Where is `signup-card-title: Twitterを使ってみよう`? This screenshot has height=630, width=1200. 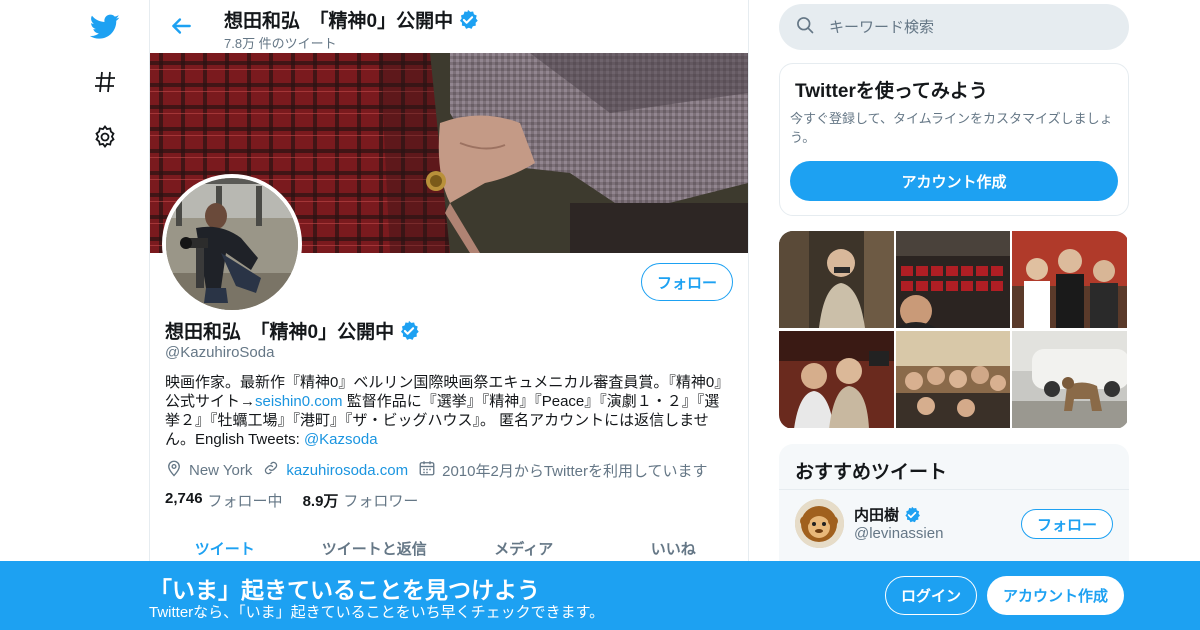 signup-card-title: Twitterを使ってみよう is located at coordinates (891, 91).